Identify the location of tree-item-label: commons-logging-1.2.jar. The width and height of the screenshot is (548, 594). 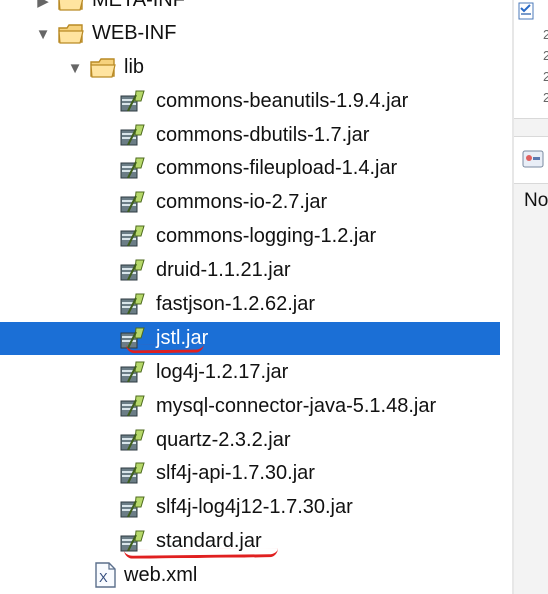
(266, 236).